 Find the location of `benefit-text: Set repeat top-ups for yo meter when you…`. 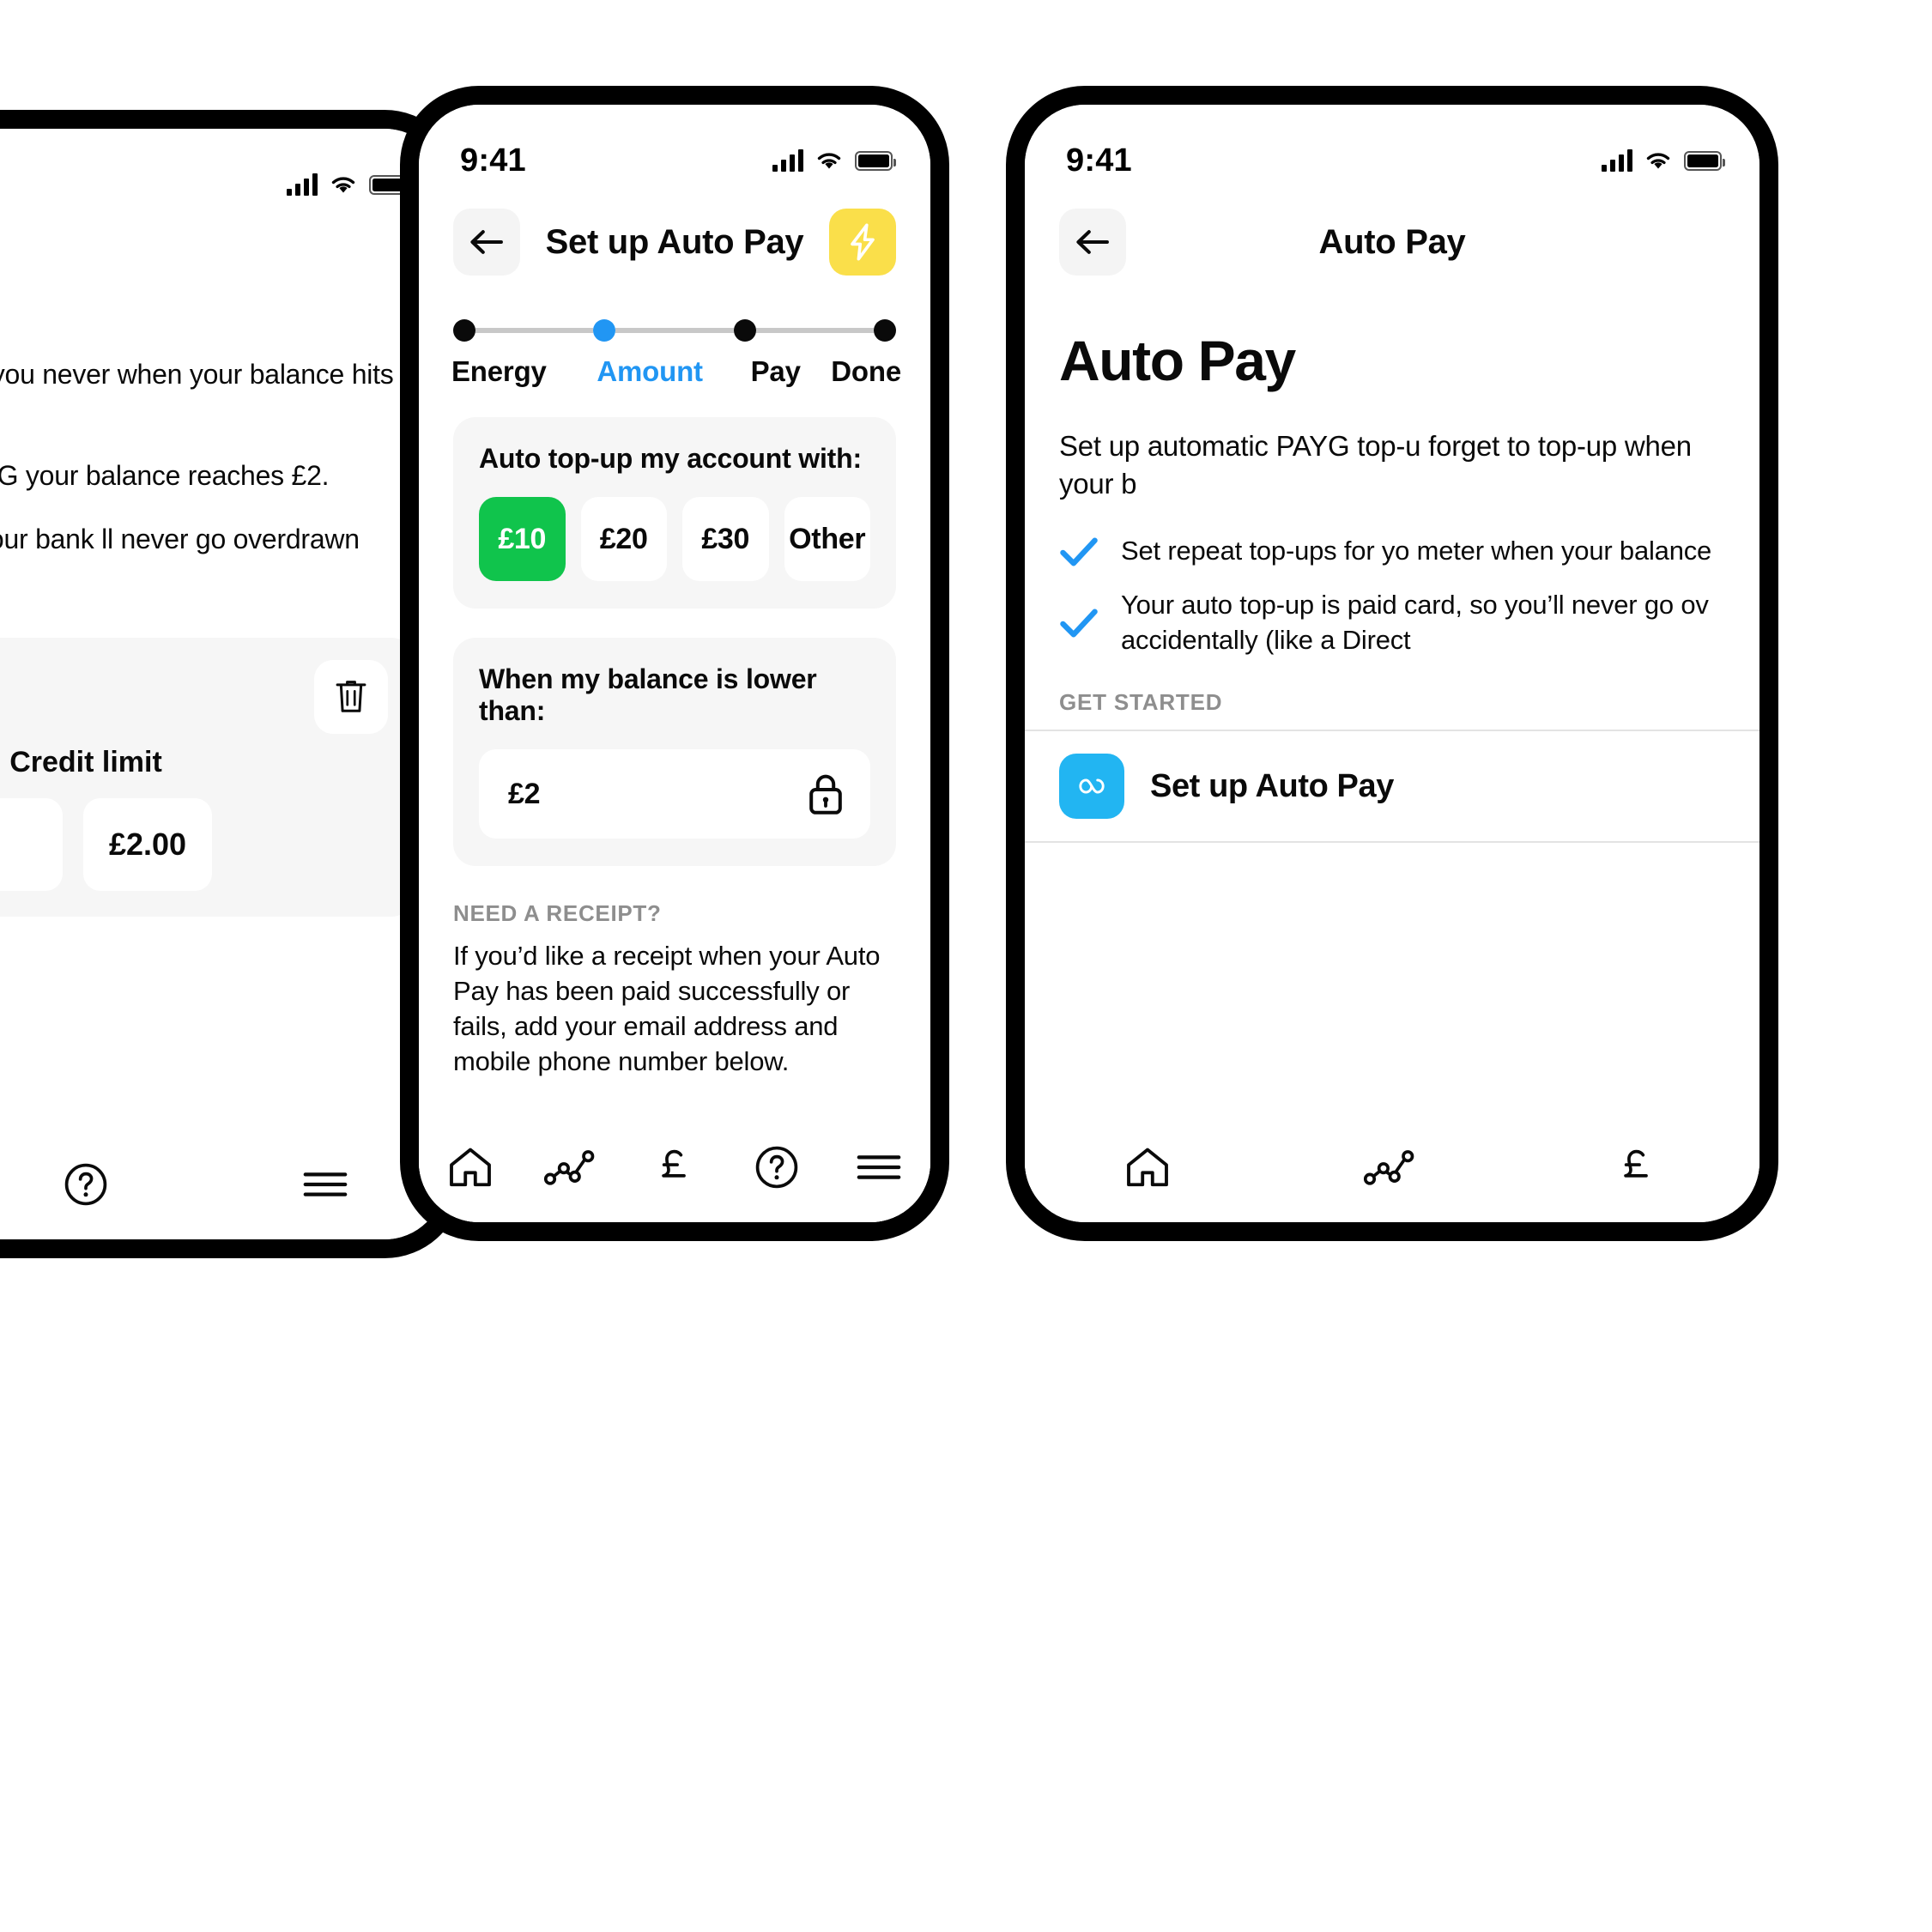

benefit-text: Set repeat top-ups for yo meter when you… is located at coordinates (1417, 551).